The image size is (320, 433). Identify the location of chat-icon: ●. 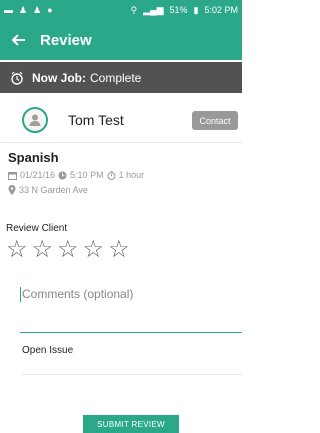
(50, 10).